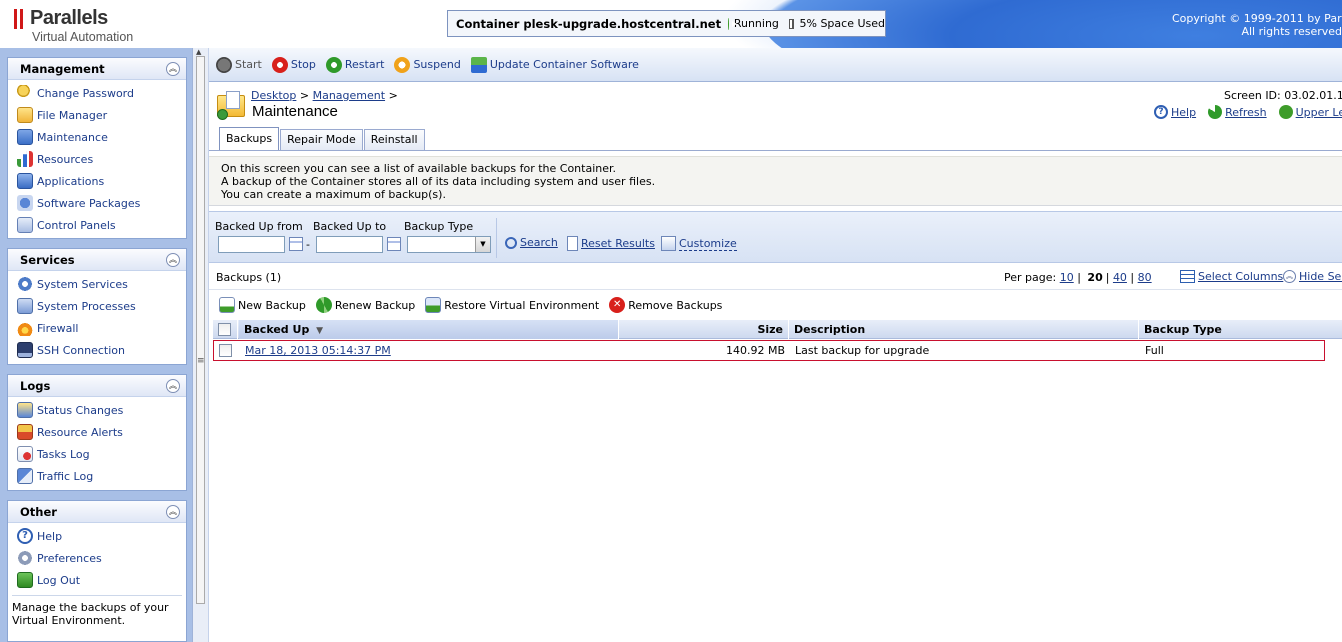 This screenshot has height=642, width=1342. I want to click on per-page-80: 80, so click(1145, 277).